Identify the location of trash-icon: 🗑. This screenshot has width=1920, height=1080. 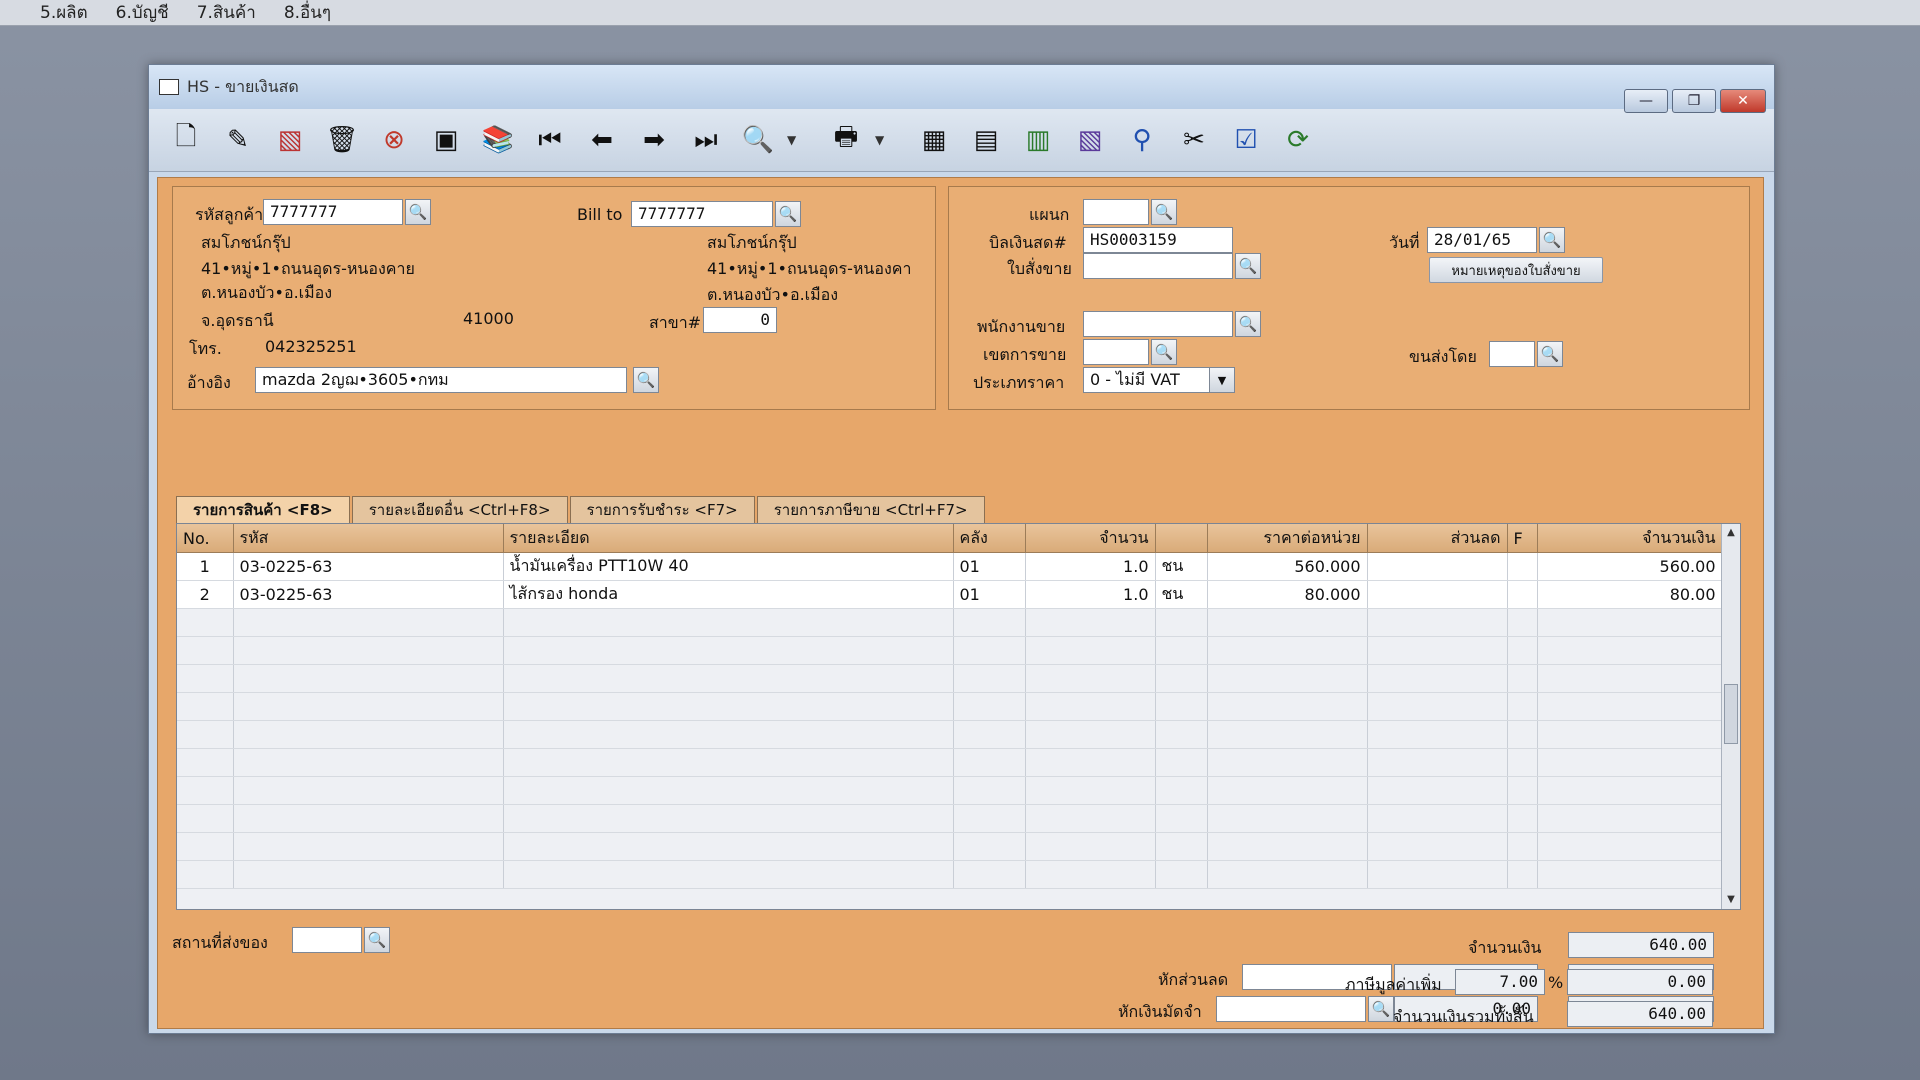
(342, 140).